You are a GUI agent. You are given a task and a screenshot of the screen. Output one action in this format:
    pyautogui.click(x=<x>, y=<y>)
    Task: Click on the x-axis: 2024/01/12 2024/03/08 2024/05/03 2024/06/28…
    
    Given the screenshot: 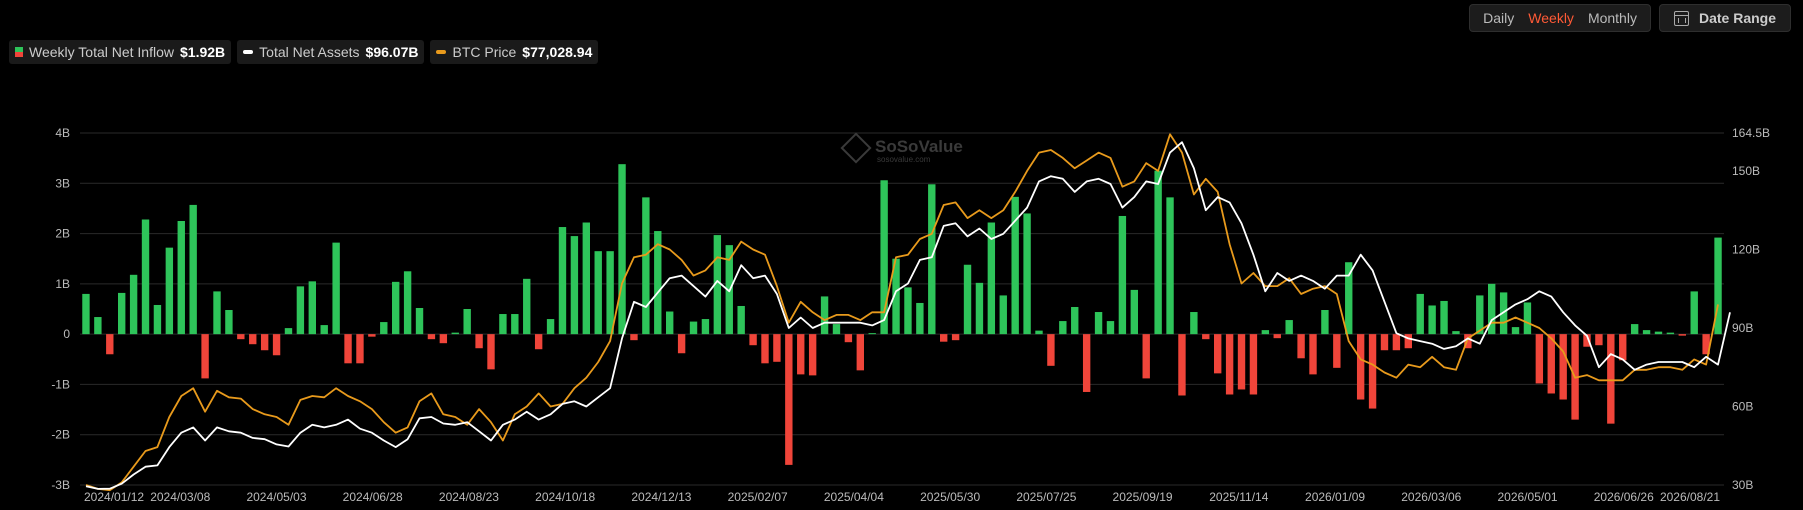 What is the action you would take?
    pyautogui.click(x=902, y=497)
    